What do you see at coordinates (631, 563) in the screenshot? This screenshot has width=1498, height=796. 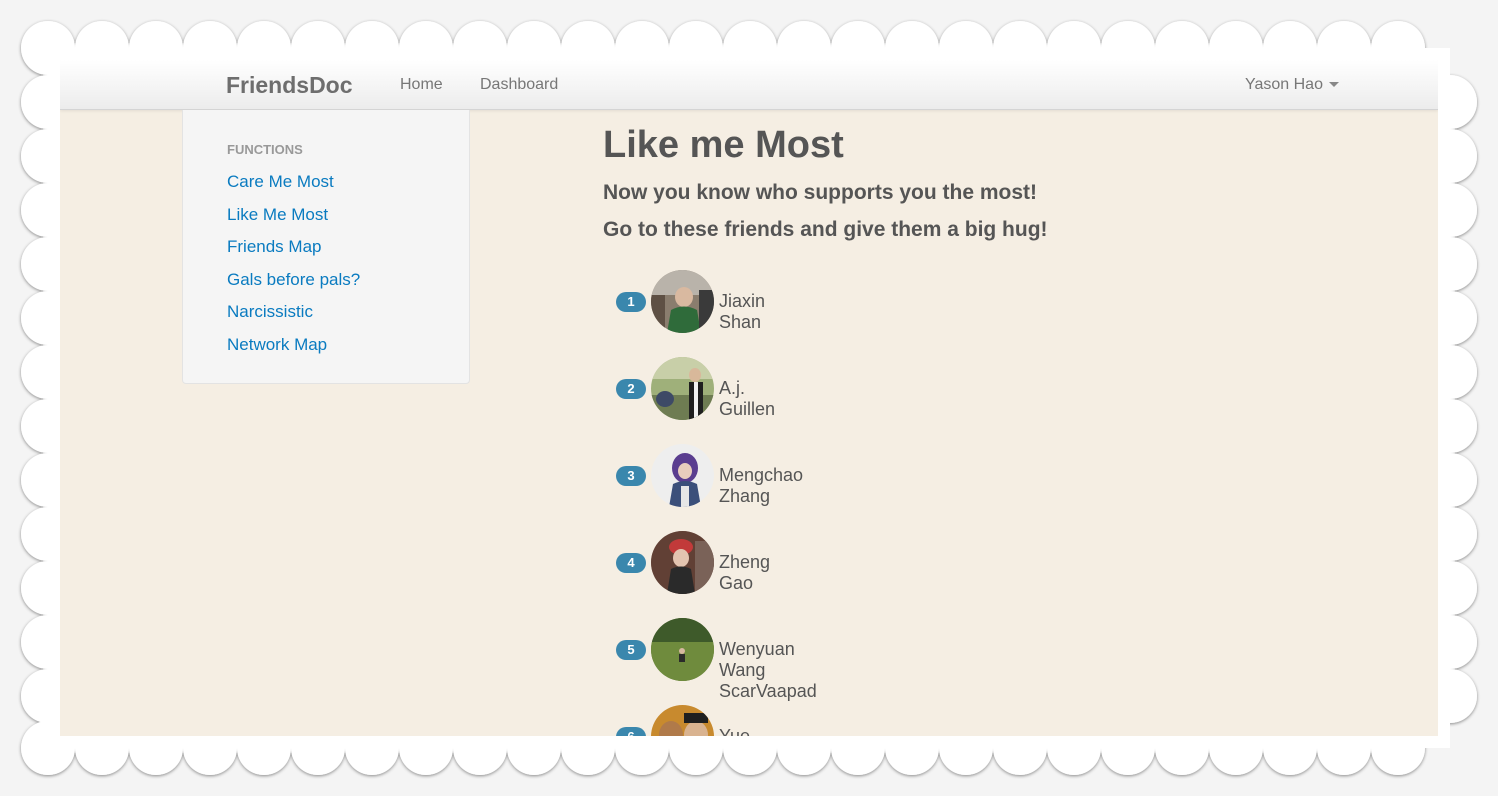 I see `rank-badge: 4` at bounding box center [631, 563].